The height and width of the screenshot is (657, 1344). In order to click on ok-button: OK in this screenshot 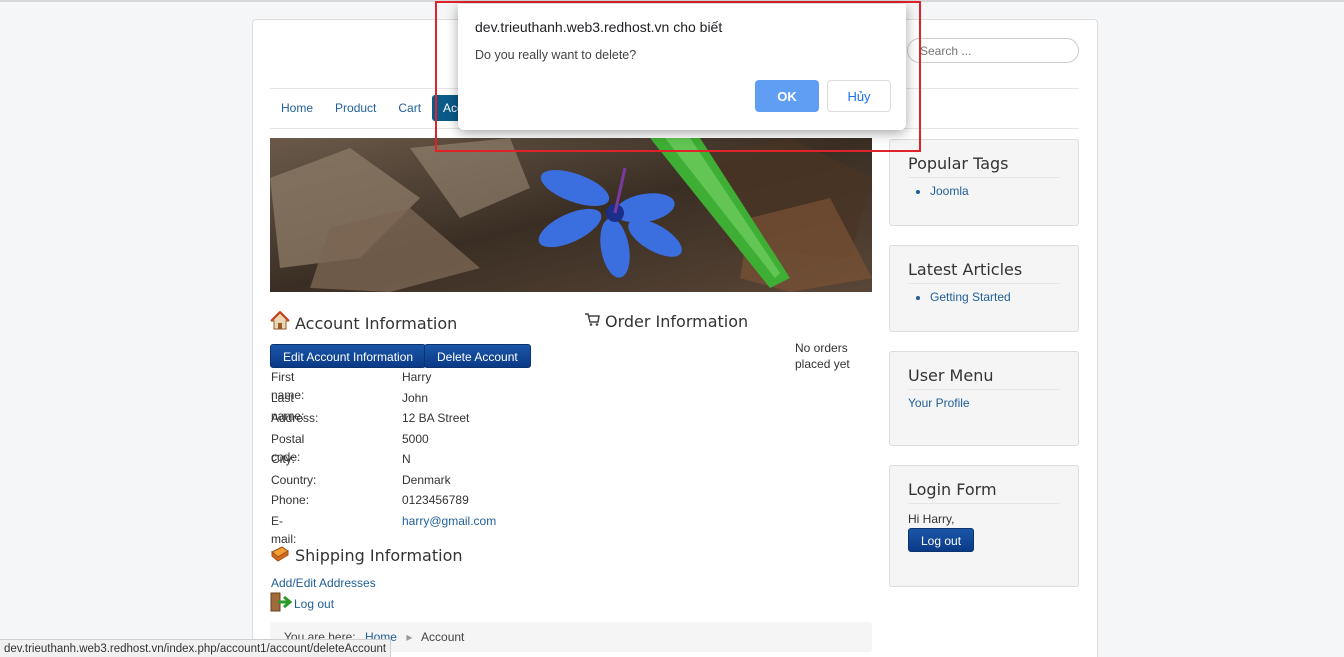, I will do `click(787, 96)`.